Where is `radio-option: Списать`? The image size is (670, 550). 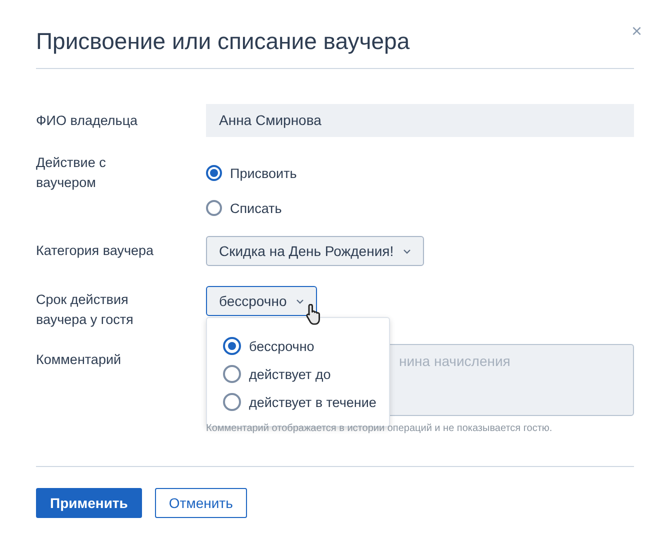
radio-option: Списать is located at coordinates (420, 208).